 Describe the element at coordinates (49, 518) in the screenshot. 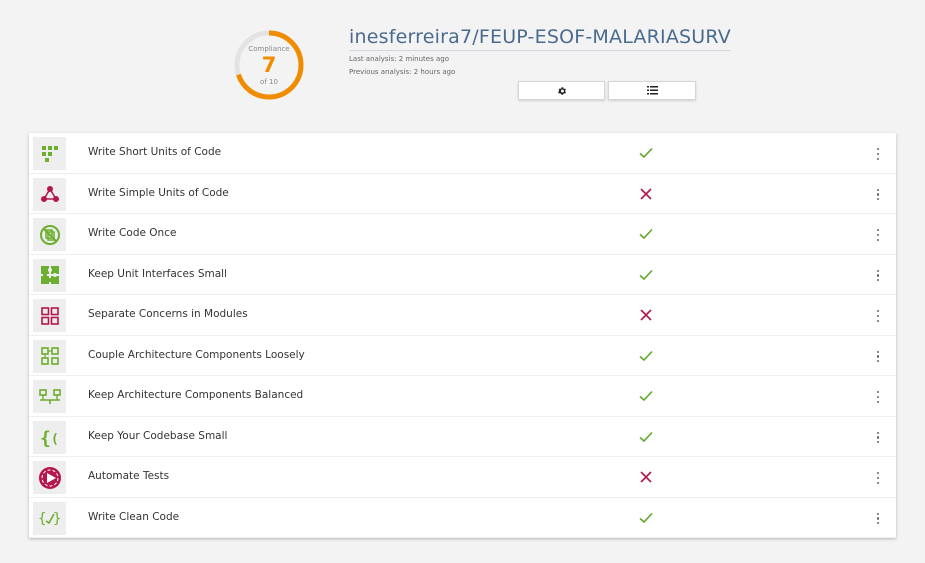

I see `clean-code-icon: {}` at that location.